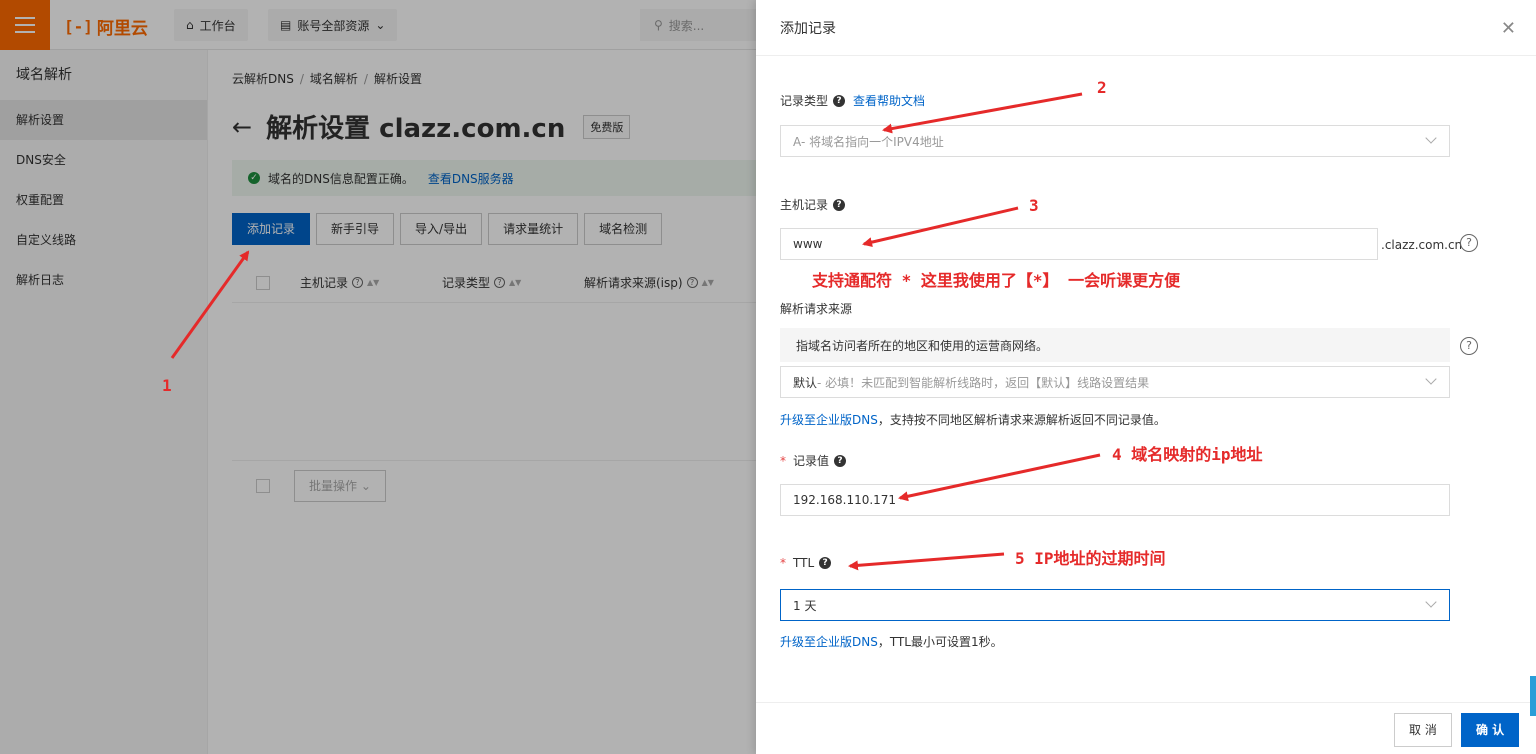  I want to click on close-icon: ✕, so click(1508, 28).